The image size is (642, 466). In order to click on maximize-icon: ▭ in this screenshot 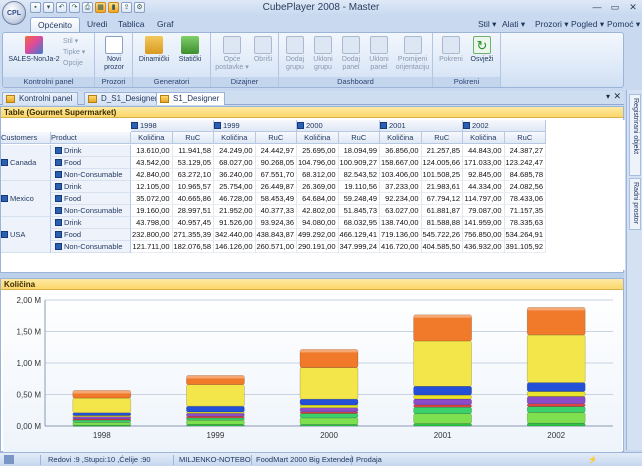, I will do `click(615, 7)`.